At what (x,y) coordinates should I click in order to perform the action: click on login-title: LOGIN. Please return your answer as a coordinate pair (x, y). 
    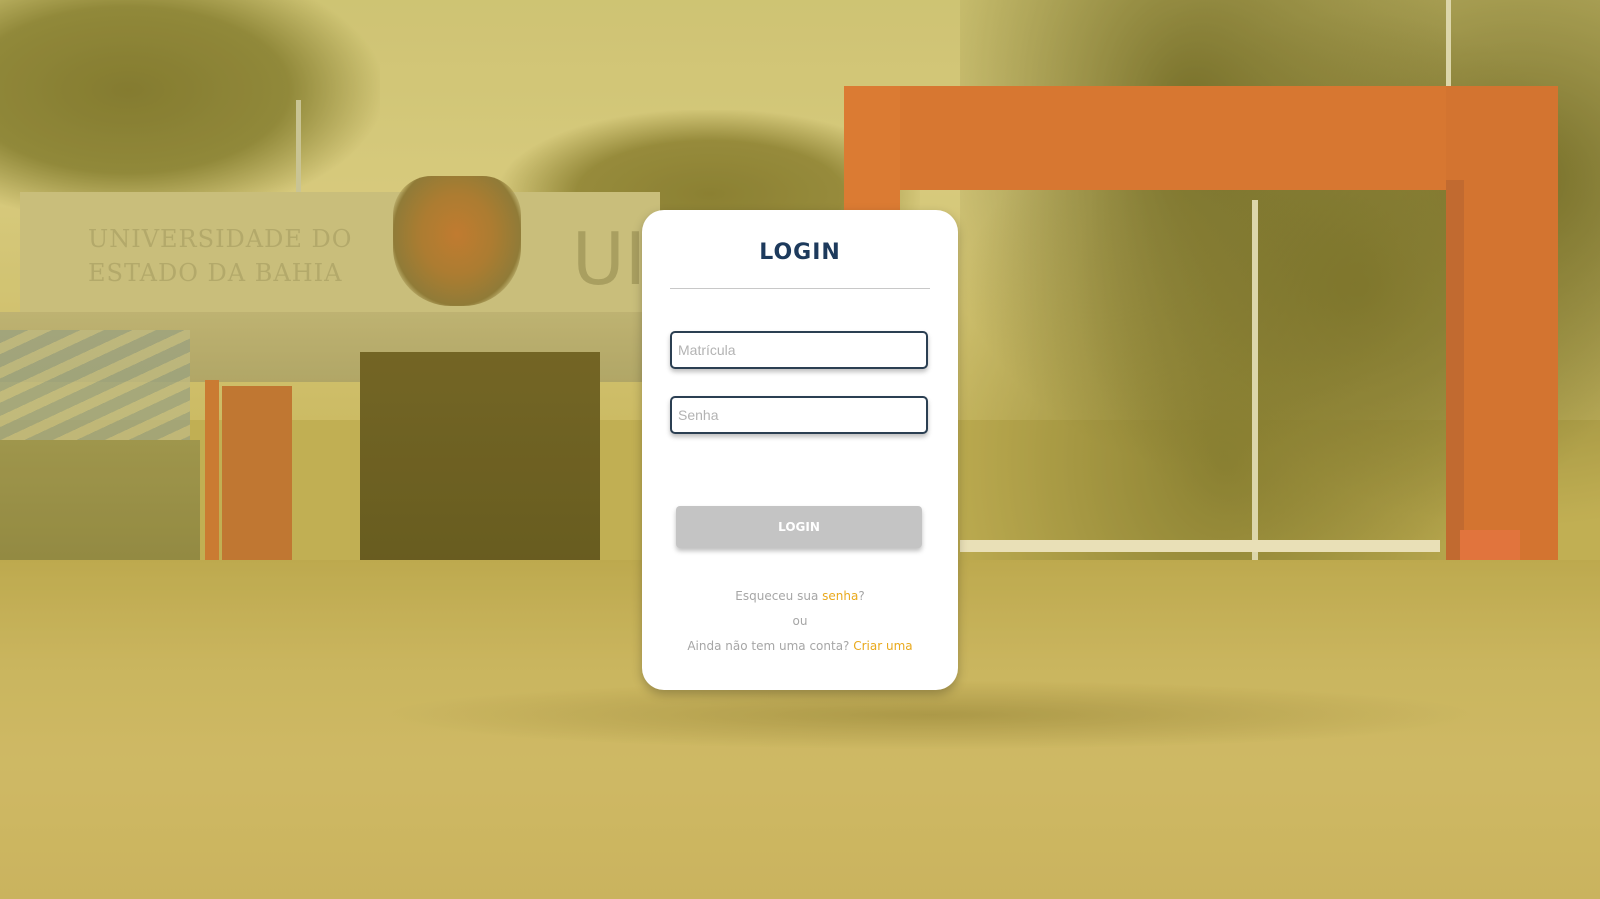
    Looking at the image, I should click on (800, 252).